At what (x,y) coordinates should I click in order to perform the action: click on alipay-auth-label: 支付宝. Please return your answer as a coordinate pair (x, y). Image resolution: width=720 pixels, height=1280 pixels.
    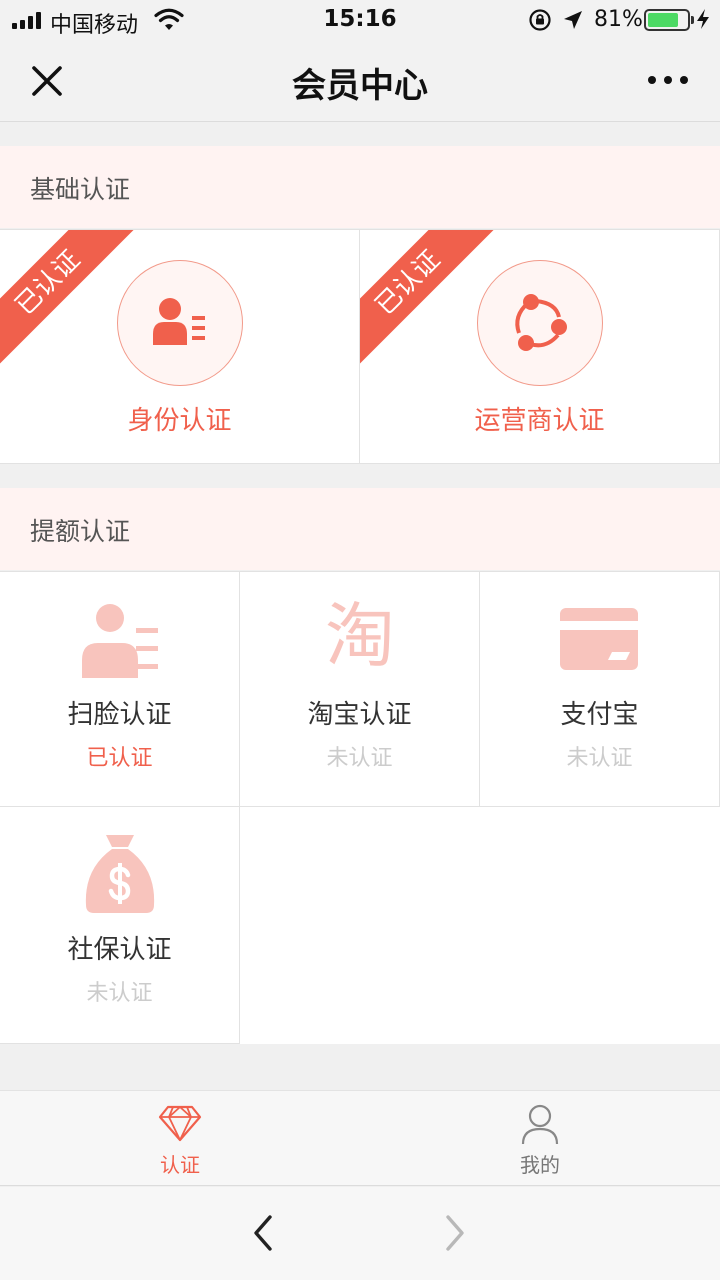
    Looking at the image, I should click on (599, 715).